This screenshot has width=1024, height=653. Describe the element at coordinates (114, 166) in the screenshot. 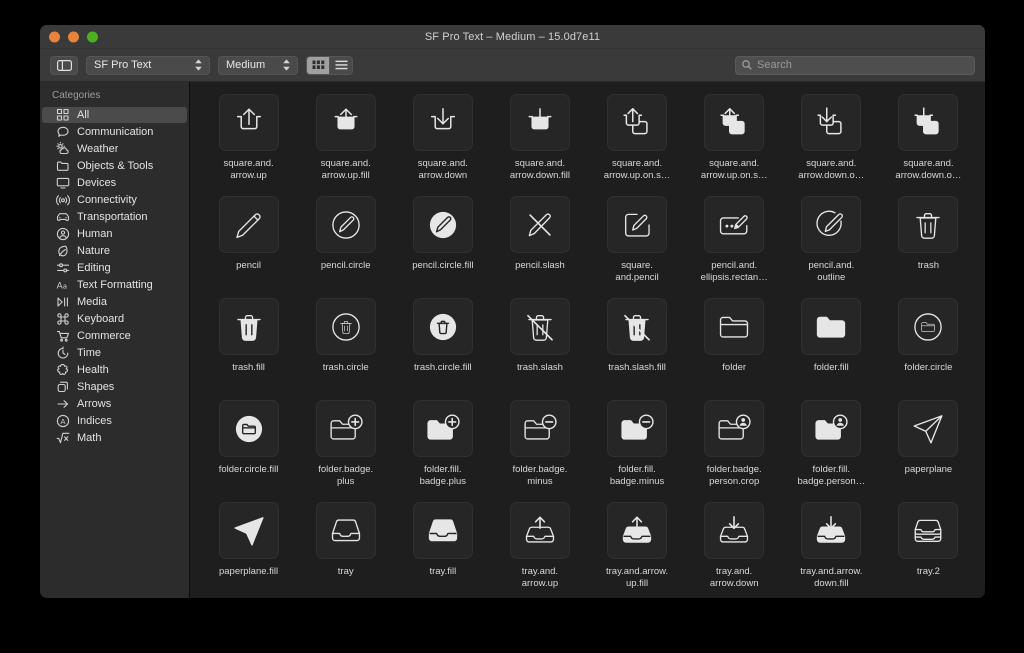

I see `sidebar-item-objects-tools: Objects & Tools` at that location.